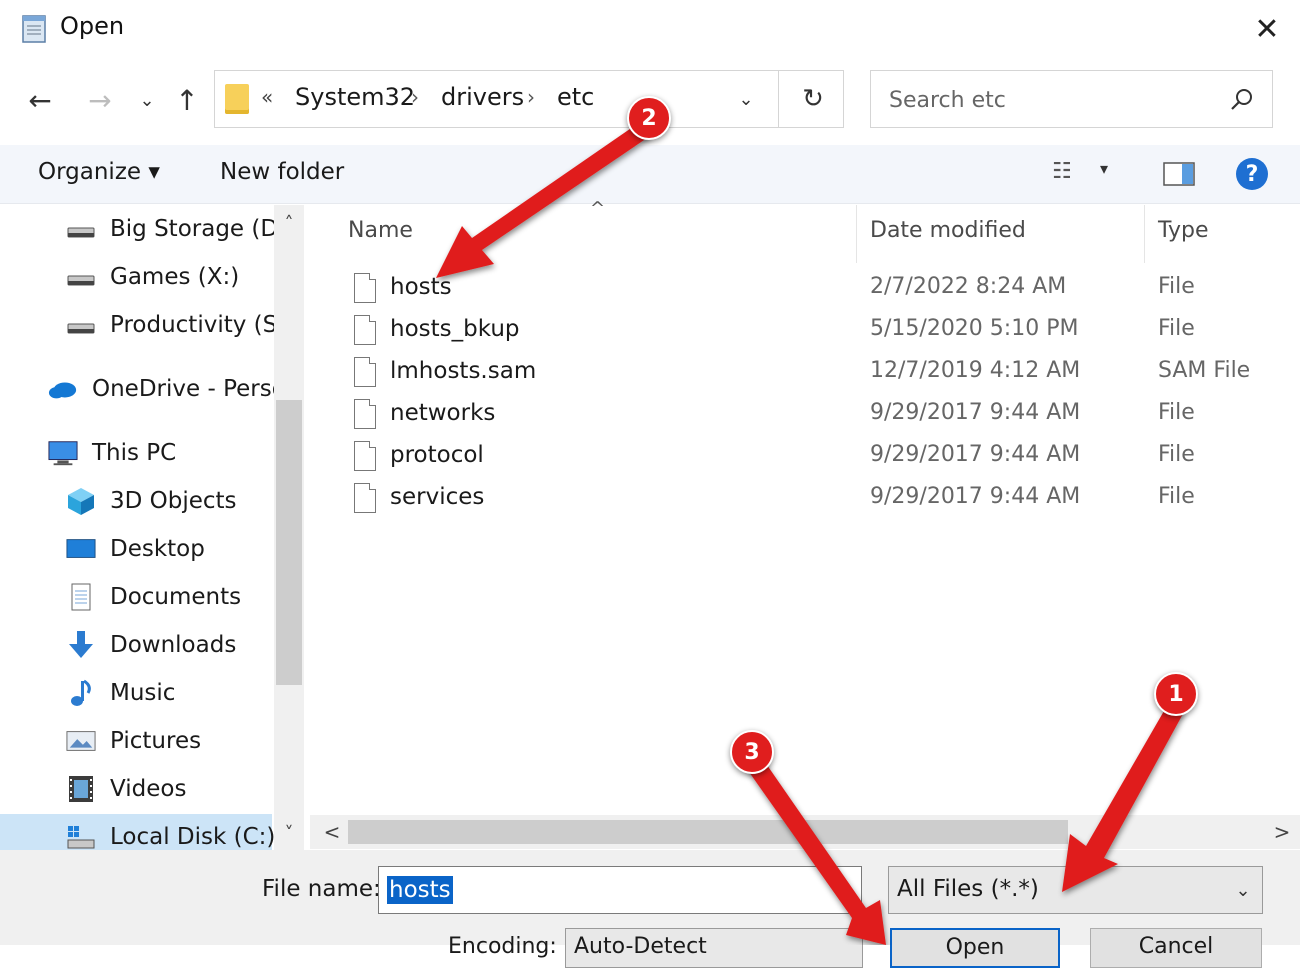 Image resolution: width=1300 pixels, height=968 pixels. Describe the element at coordinates (815, 289) in the screenshot. I see `file-row-hosts: hosts 2/7/2022 8:24 AM File` at that location.